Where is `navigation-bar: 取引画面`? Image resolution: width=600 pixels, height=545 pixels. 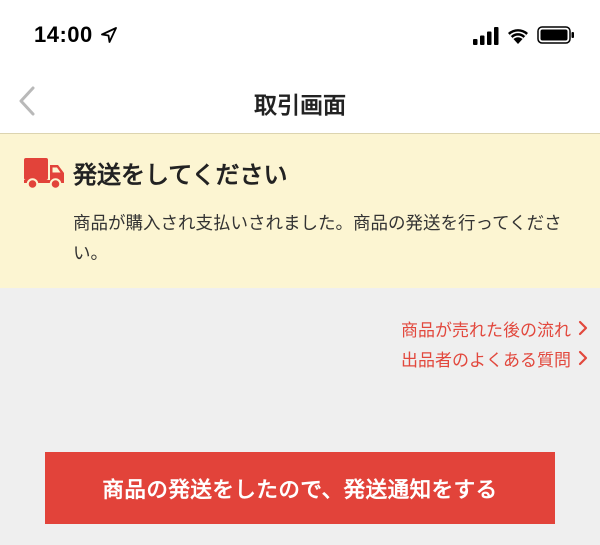
navigation-bar: 取引画面 is located at coordinates (300, 102).